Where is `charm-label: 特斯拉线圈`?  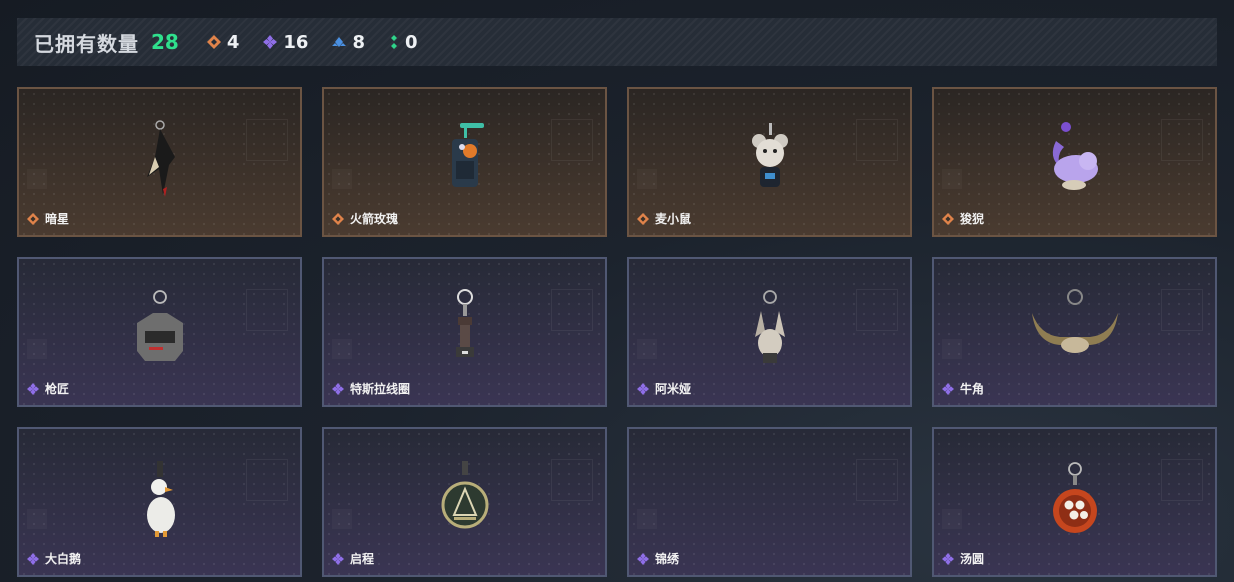 charm-label: 特斯拉线圈 is located at coordinates (371, 388).